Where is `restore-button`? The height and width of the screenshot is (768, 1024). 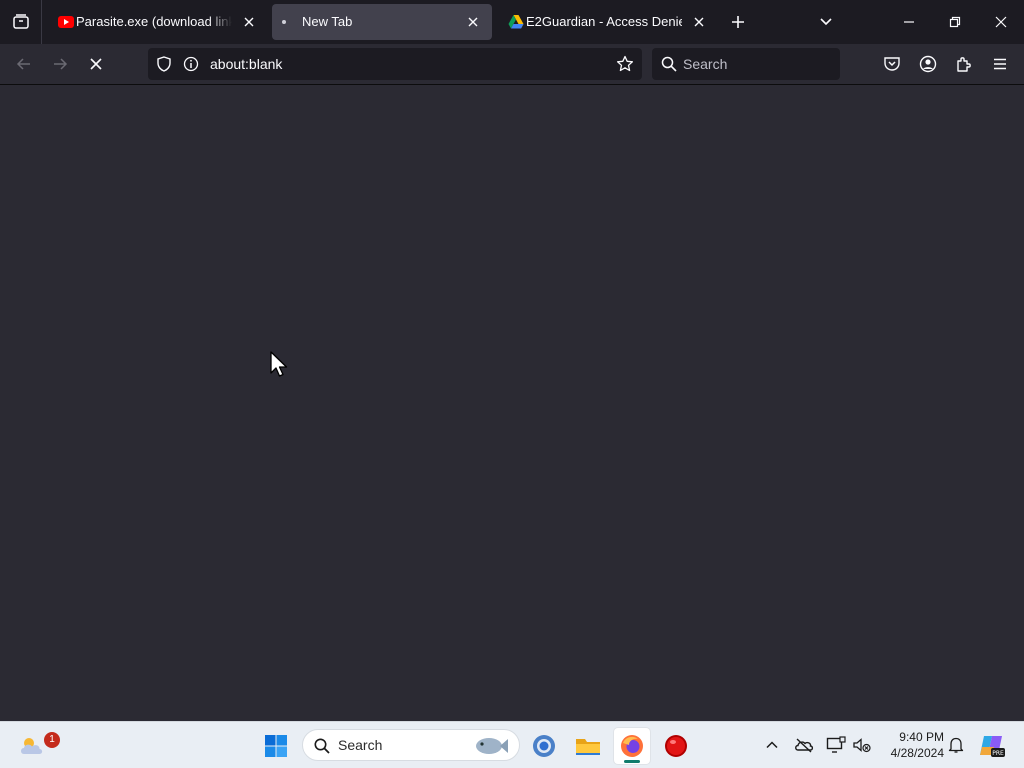 restore-button is located at coordinates (955, 22).